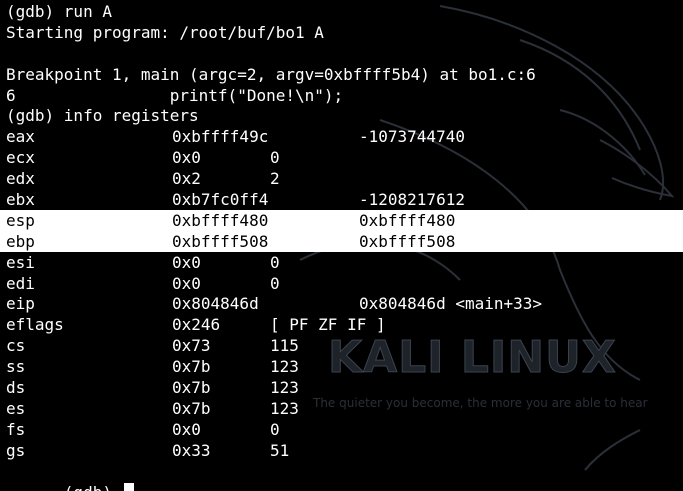 The image size is (683, 491). I want to click on register-hex: 0x2, so click(186, 179).